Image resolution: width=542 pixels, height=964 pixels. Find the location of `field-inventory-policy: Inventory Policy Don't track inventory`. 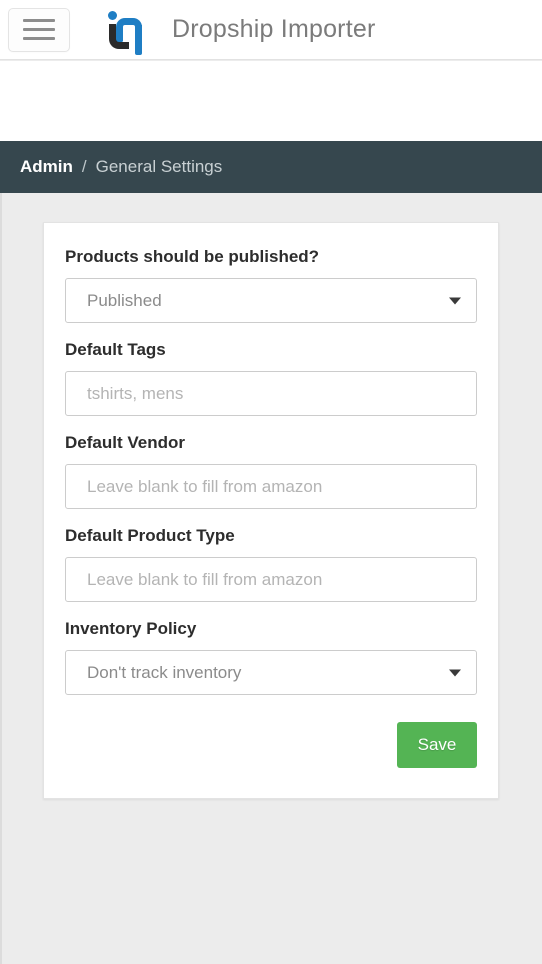

field-inventory-policy: Inventory Policy Don't track inventory is located at coordinates (271, 657).